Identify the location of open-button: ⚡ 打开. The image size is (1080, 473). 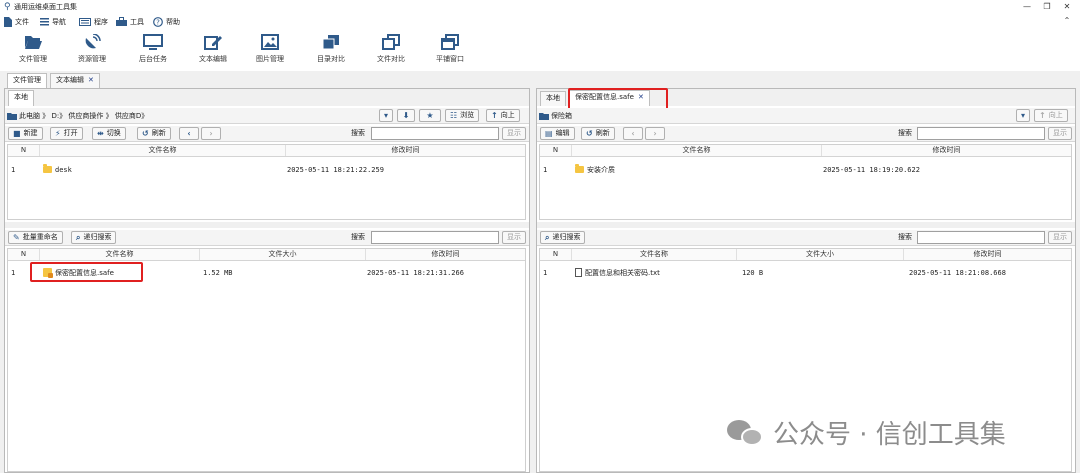
(66, 133).